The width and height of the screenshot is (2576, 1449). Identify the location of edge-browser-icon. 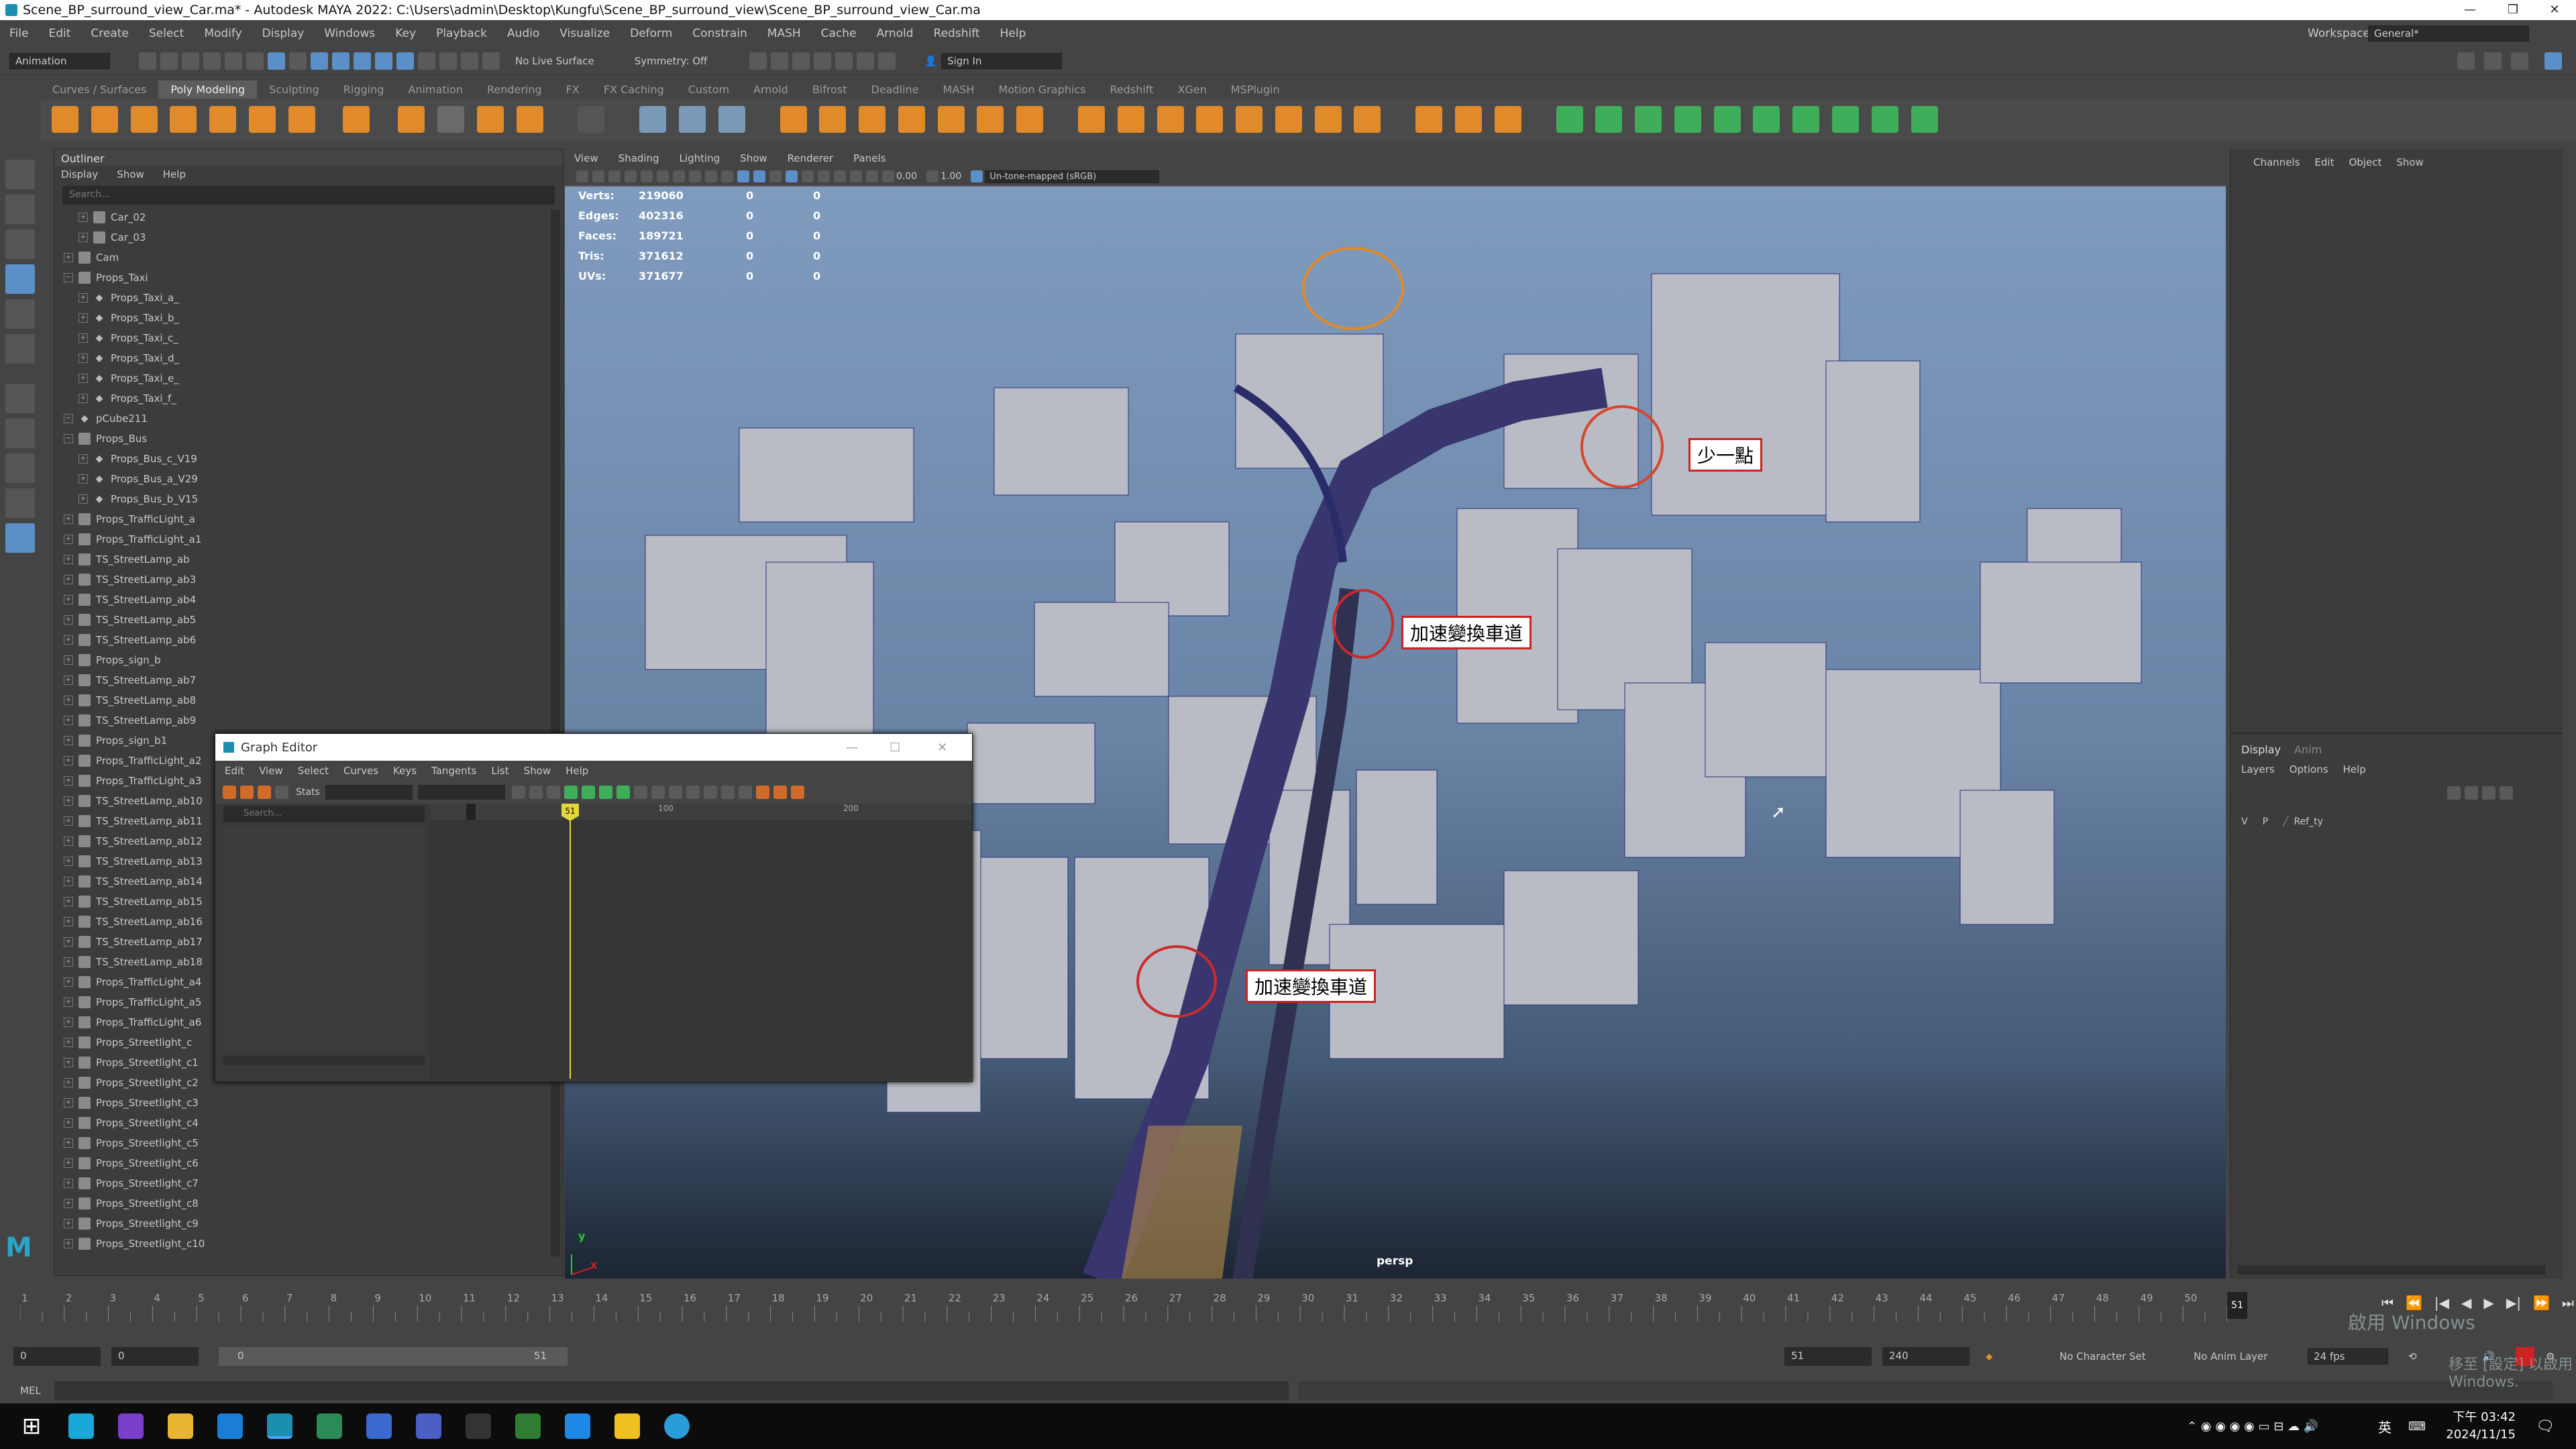
(230, 1426).